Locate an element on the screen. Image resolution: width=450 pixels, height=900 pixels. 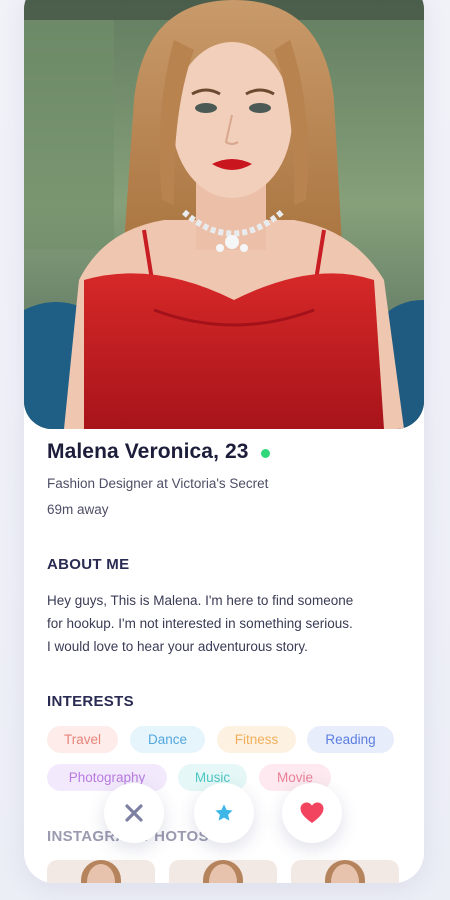
interests-title: INTERESTS is located at coordinates (90, 701).